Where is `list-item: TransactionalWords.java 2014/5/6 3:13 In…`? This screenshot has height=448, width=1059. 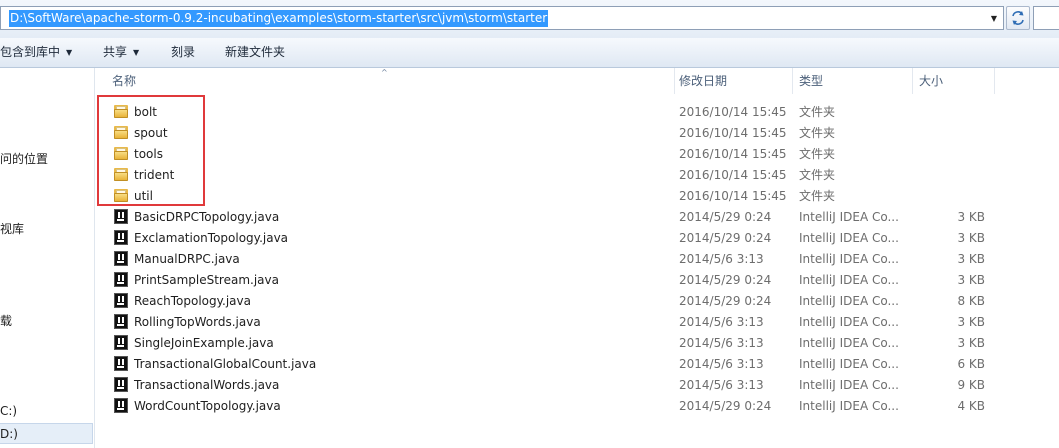
list-item: TransactionalWords.java 2014/5/6 3:13 In… is located at coordinates (548, 384).